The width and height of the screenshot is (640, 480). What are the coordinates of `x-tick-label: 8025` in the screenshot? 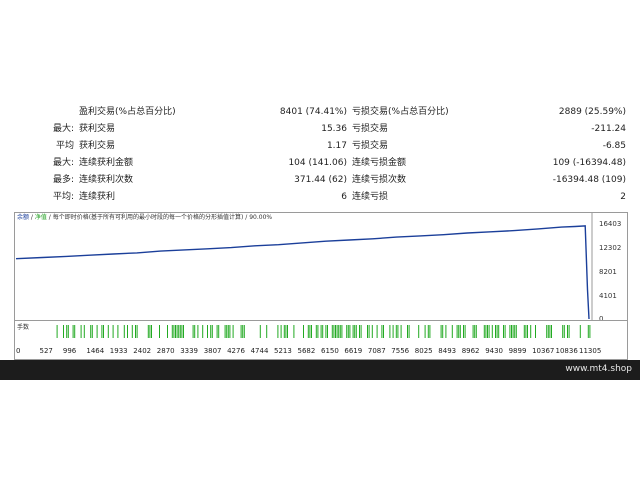 It's located at (423, 351).